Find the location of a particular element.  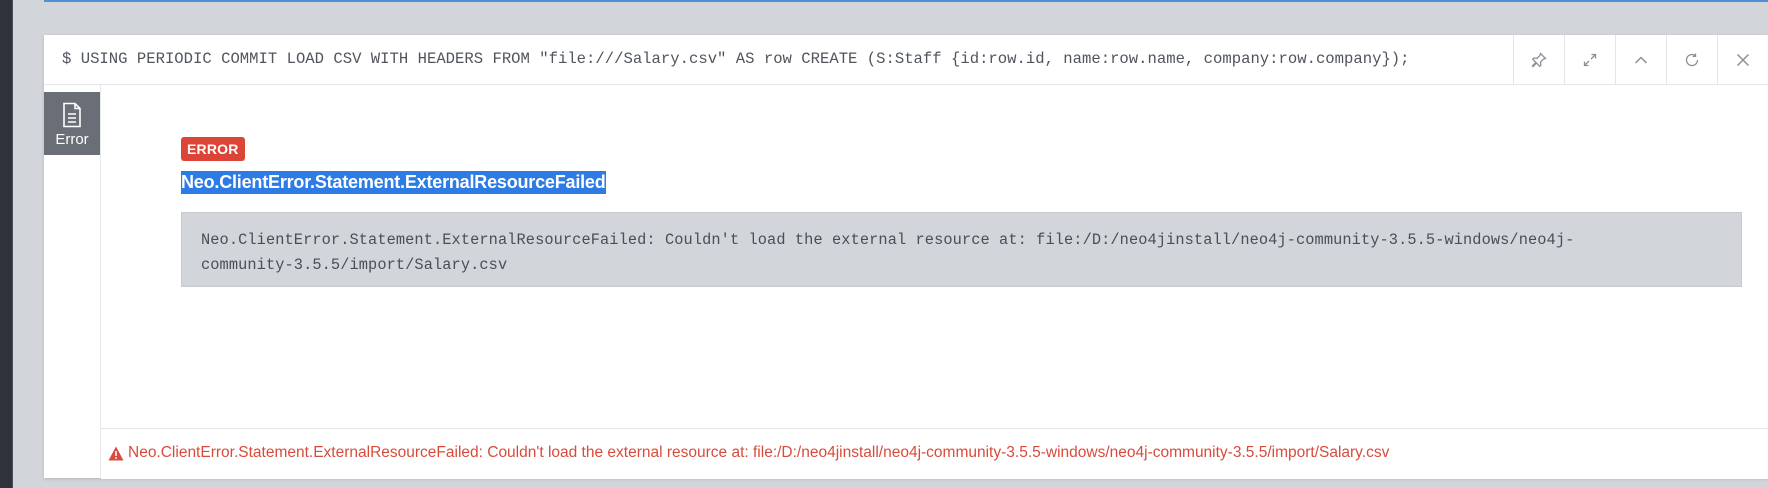

pin-icon is located at coordinates (1539, 59).